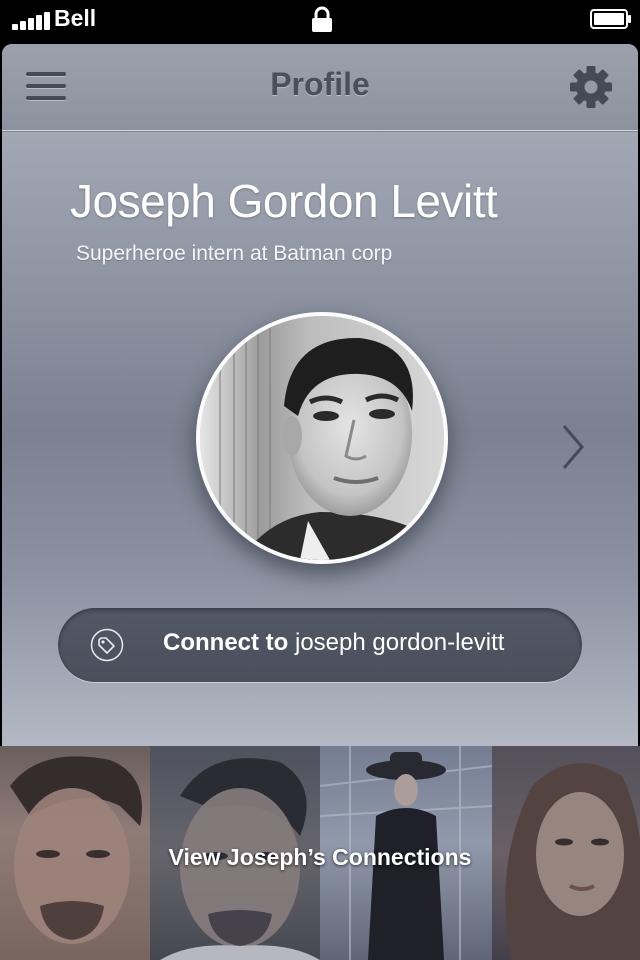 The image size is (640, 960). What do you see at coordinates (234, 253) in the screenshot?
I see `profile-subtitle: Superheroe intern at Batman corp` at bounding box center [234, 253].